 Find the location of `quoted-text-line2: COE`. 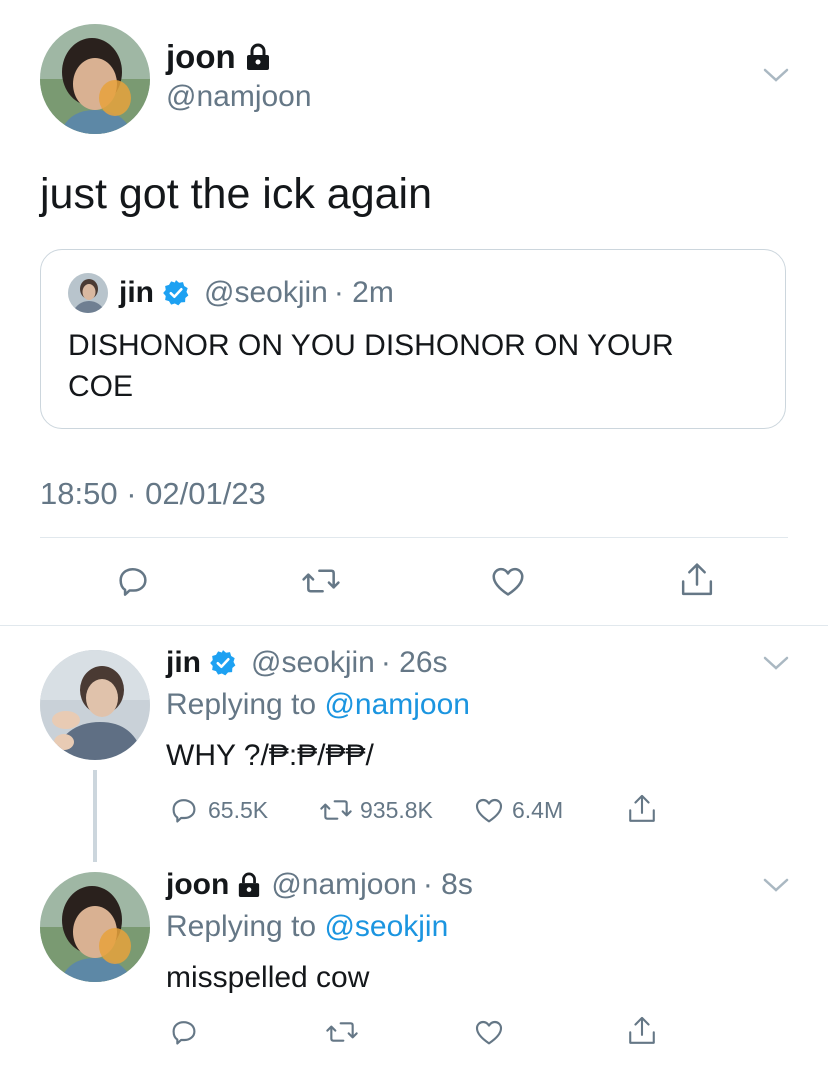

quoted-text-line2: COE is located at coordinates (101, 386).